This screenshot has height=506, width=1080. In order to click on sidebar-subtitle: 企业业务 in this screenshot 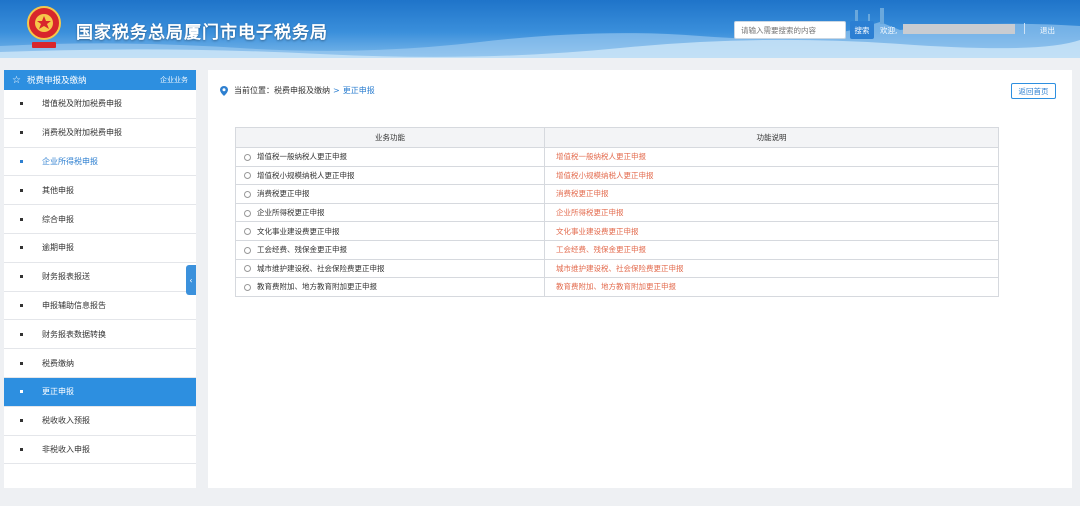, I will do `click(174, 80)`.